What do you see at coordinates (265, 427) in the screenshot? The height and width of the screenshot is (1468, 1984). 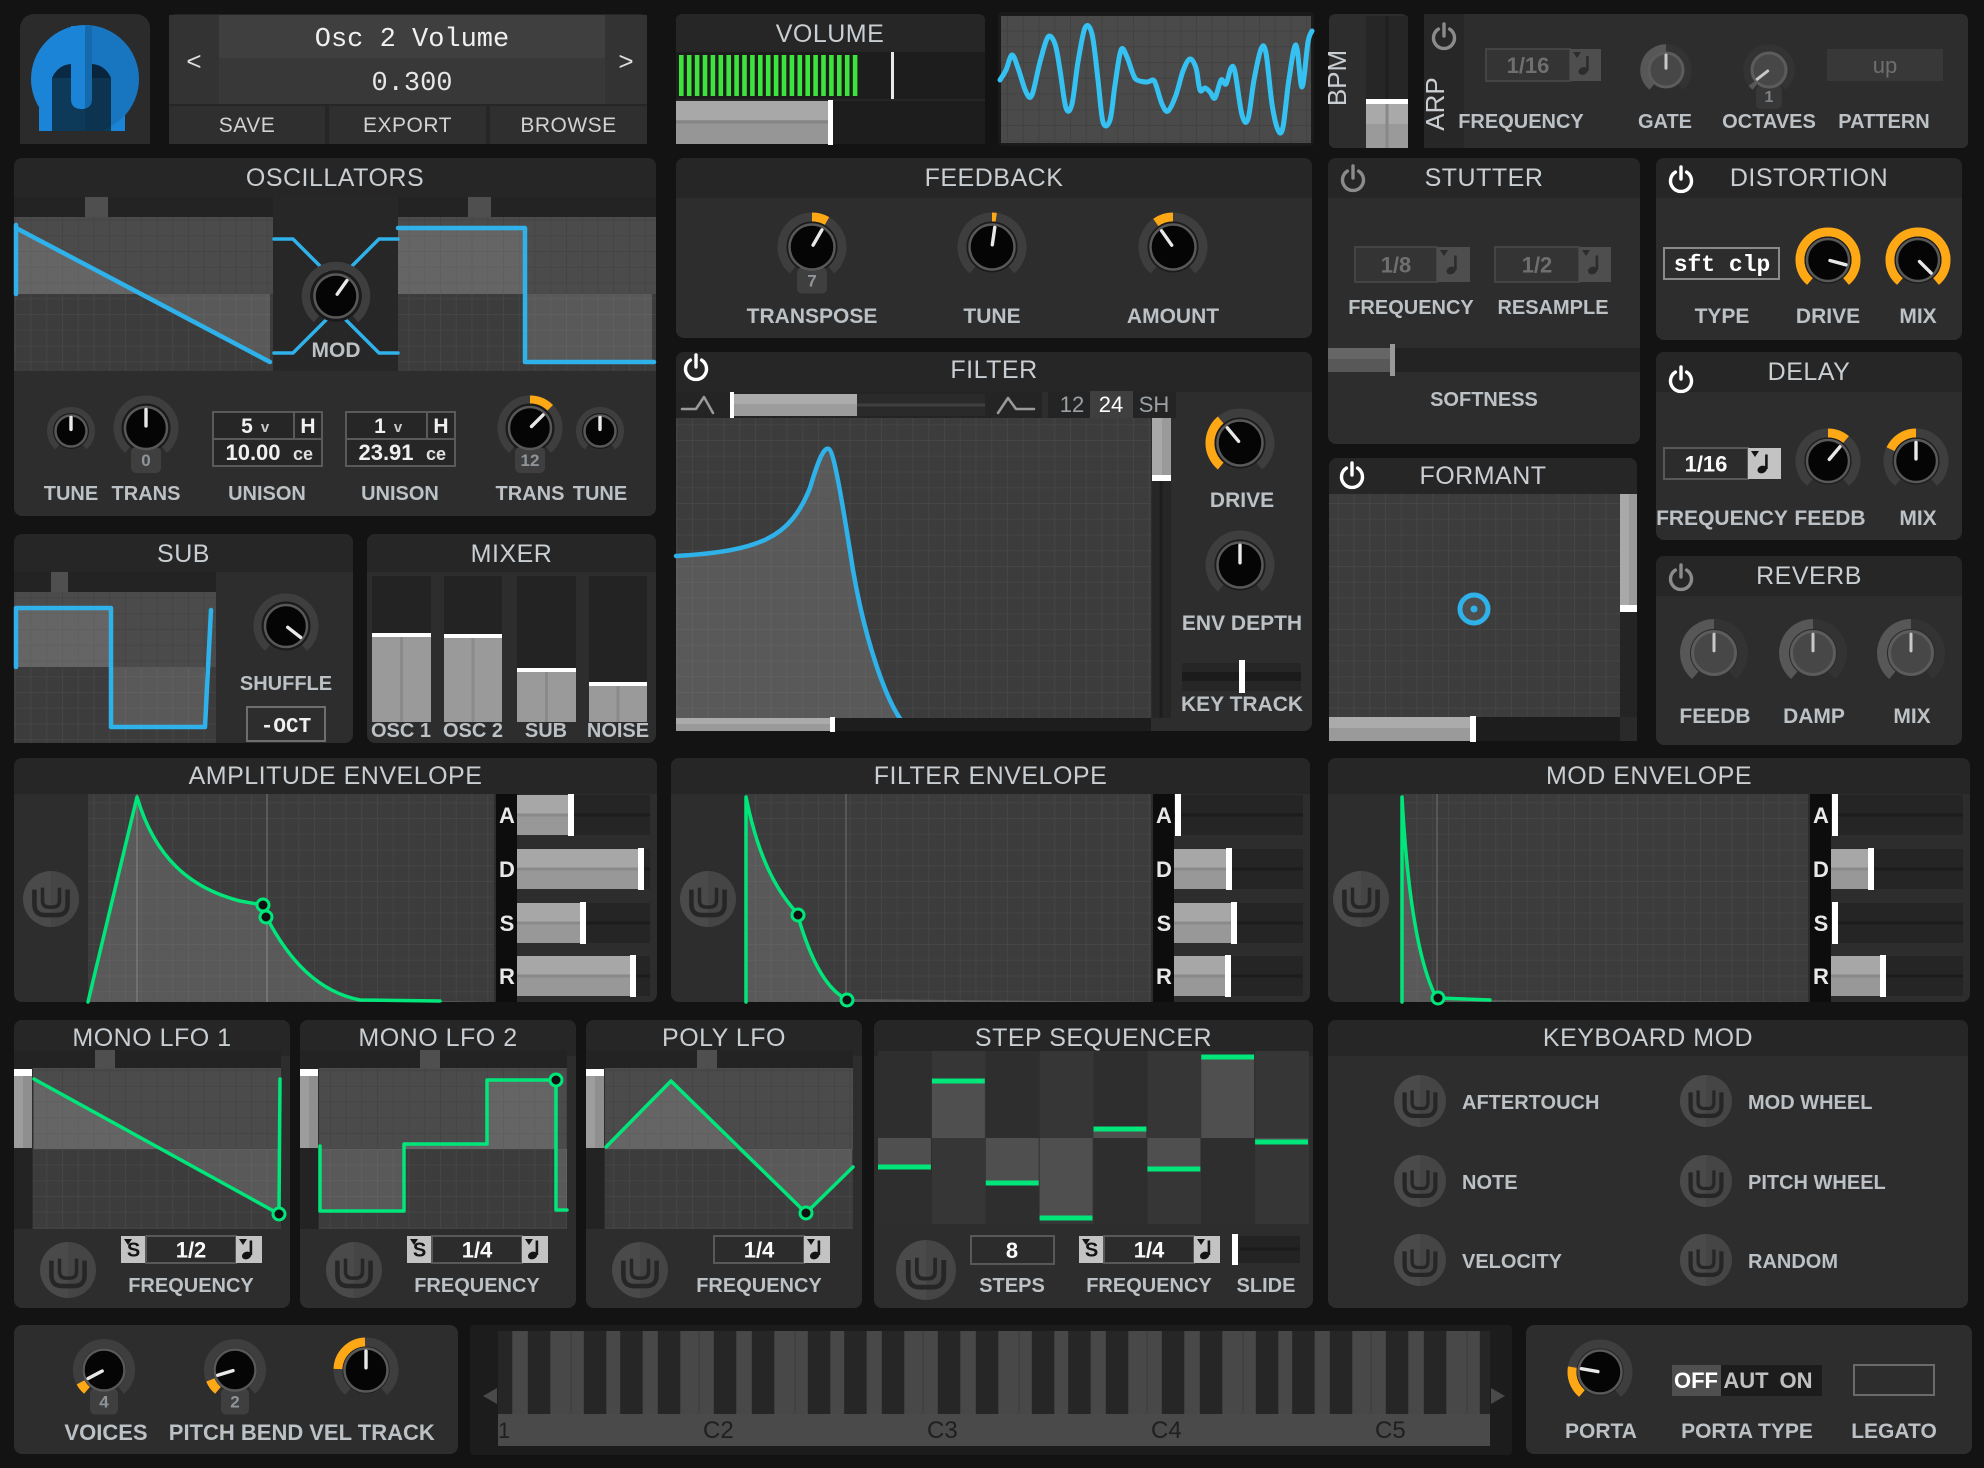 I see `svg-text: v` at bounding box center [265, 427].